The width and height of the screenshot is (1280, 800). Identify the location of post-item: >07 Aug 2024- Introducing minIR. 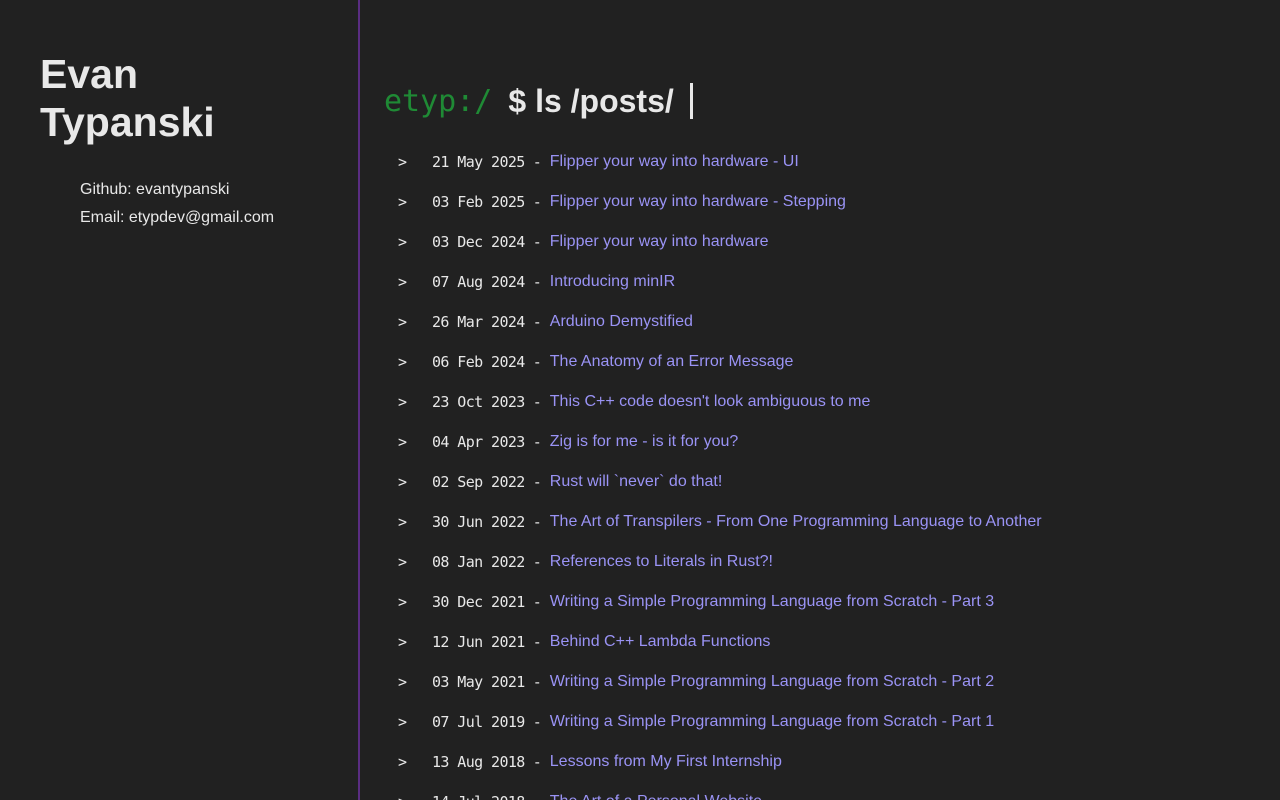
(702, 282).